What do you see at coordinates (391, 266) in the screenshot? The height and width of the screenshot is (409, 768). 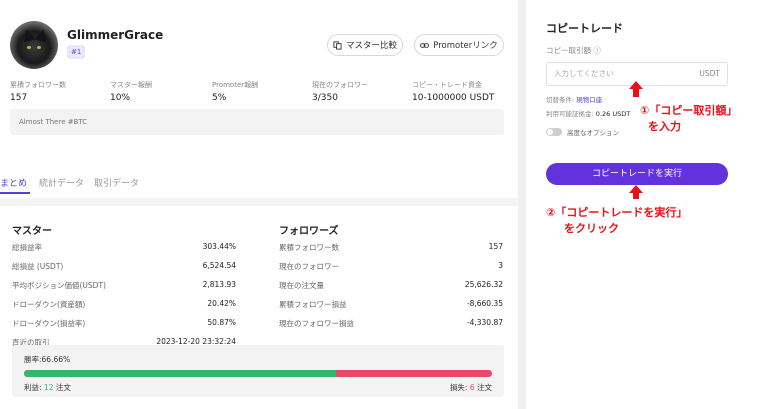 I see `followers-row: 現在のフォロワー 3` at bounding box center [391, 266].